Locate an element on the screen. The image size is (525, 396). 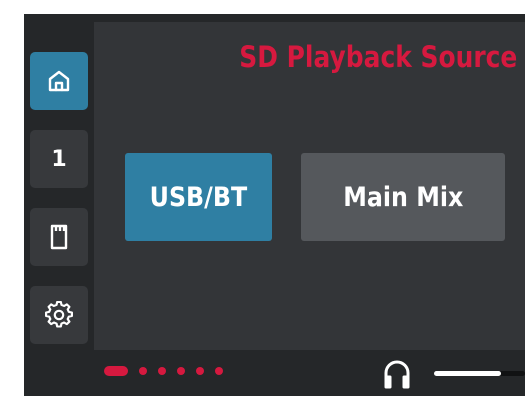
usb-bt-source-button: USB/BT is located at coordinates (198, 197).